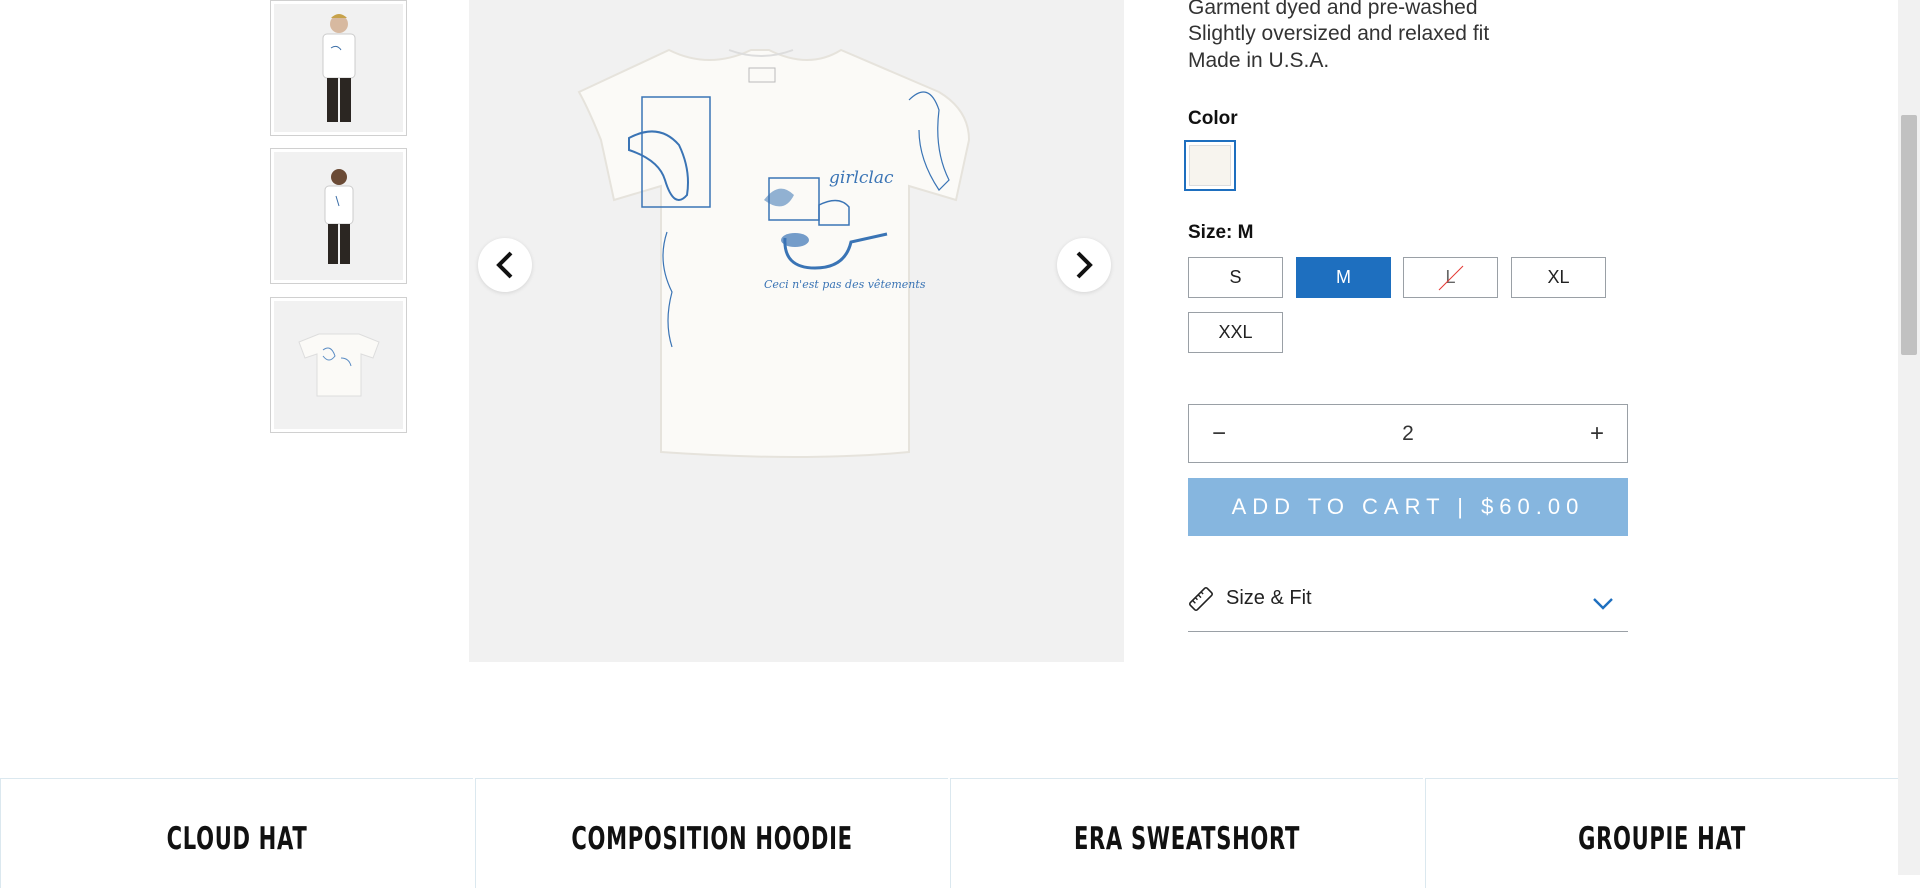 The width and height of the screenshot is (1920, 891). What do you see at coordinates (1201, 599) in the screenshot?
I see `ruler-icon` at bounding box center [1201, 599].